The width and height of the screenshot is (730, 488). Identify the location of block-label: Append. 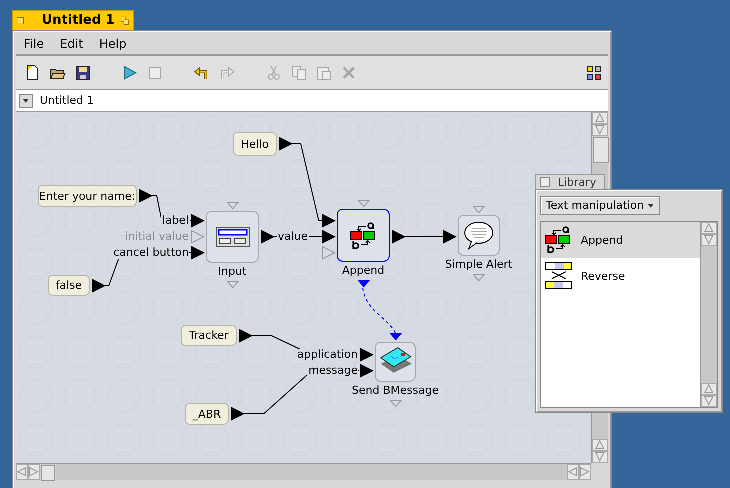
(363, 270).